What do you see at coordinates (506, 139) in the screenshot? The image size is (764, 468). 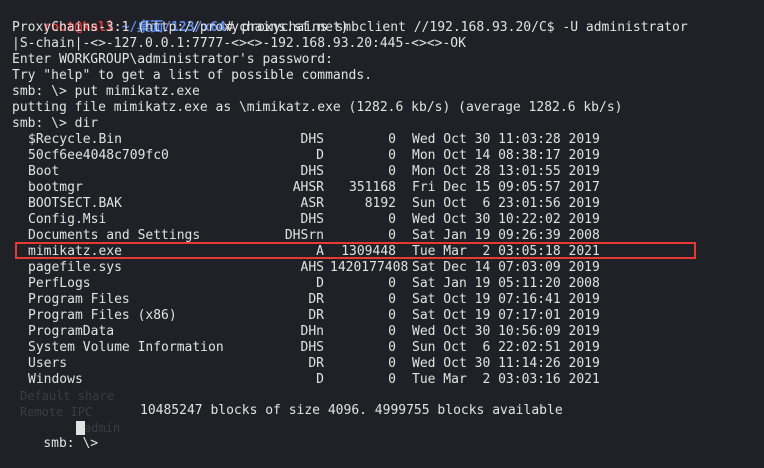 I see `dir-date: Wed Oct 30 11:03:28 2019` at bounding box center [506, 139].